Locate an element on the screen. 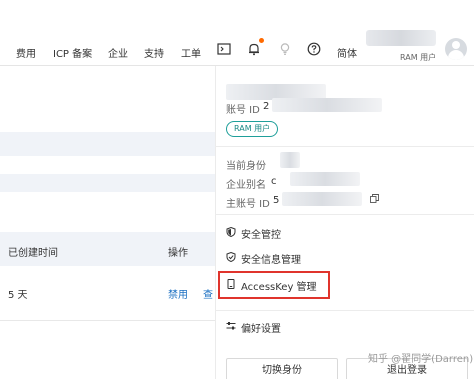  account-id-label: 账号 ID is located at coordinates (243, 110).